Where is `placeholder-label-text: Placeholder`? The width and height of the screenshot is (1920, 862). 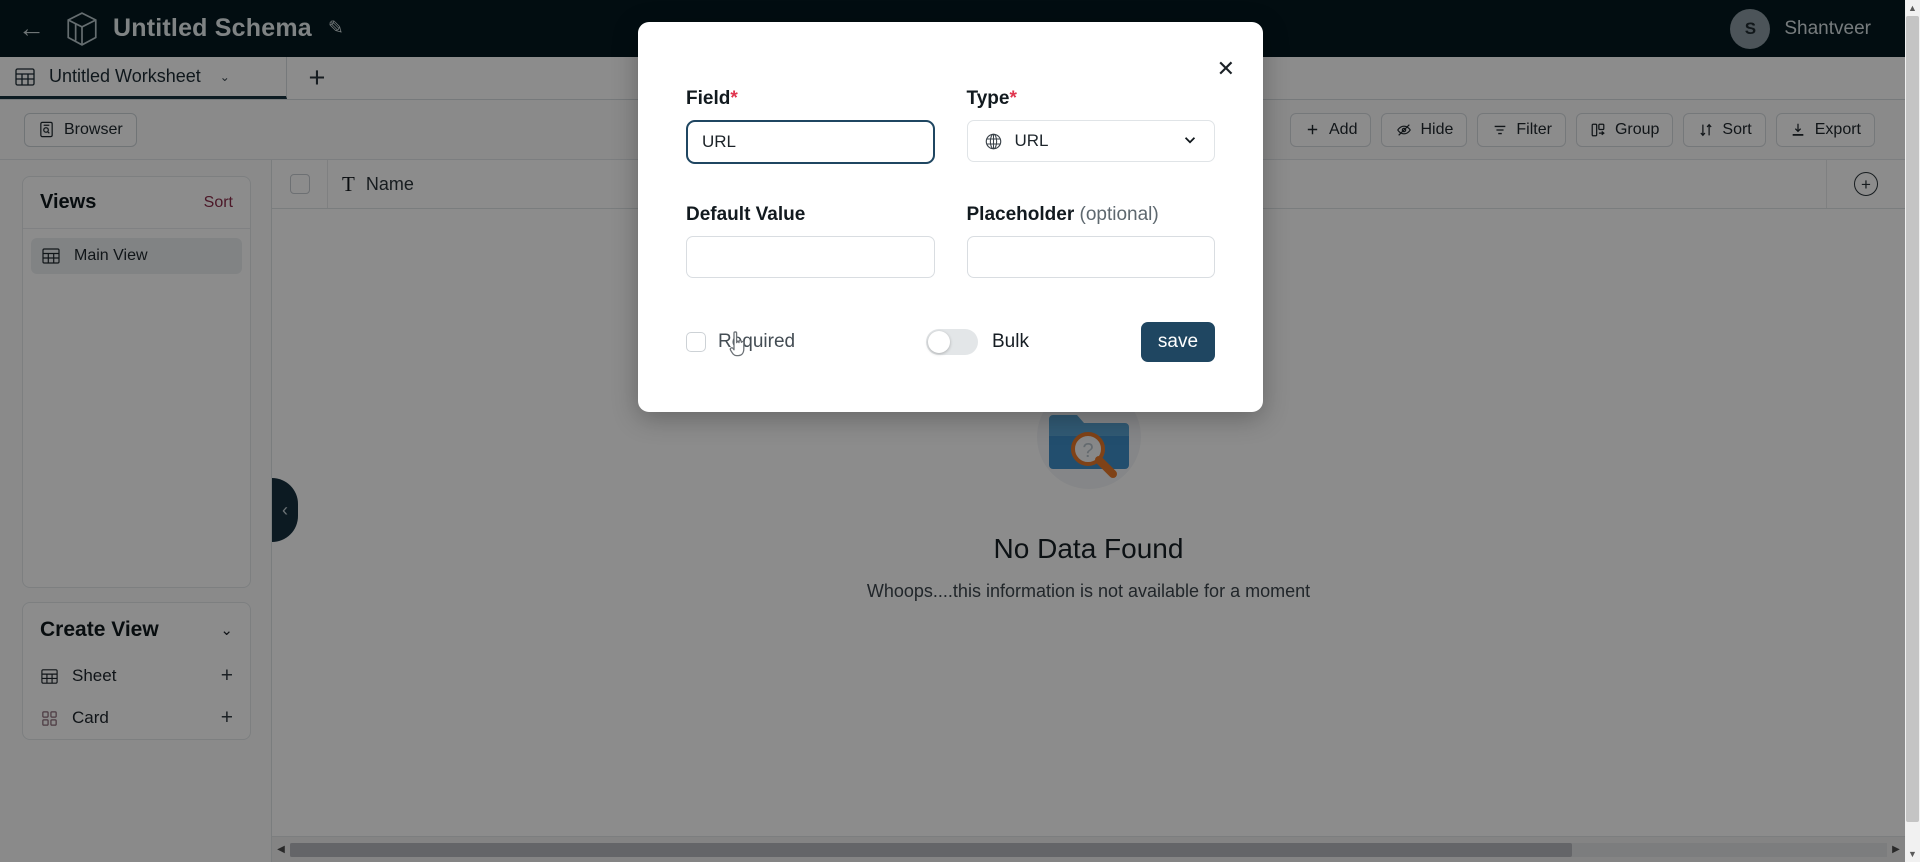
placeholder-label-text: Placeholder is located at coordinates (1020, 214).